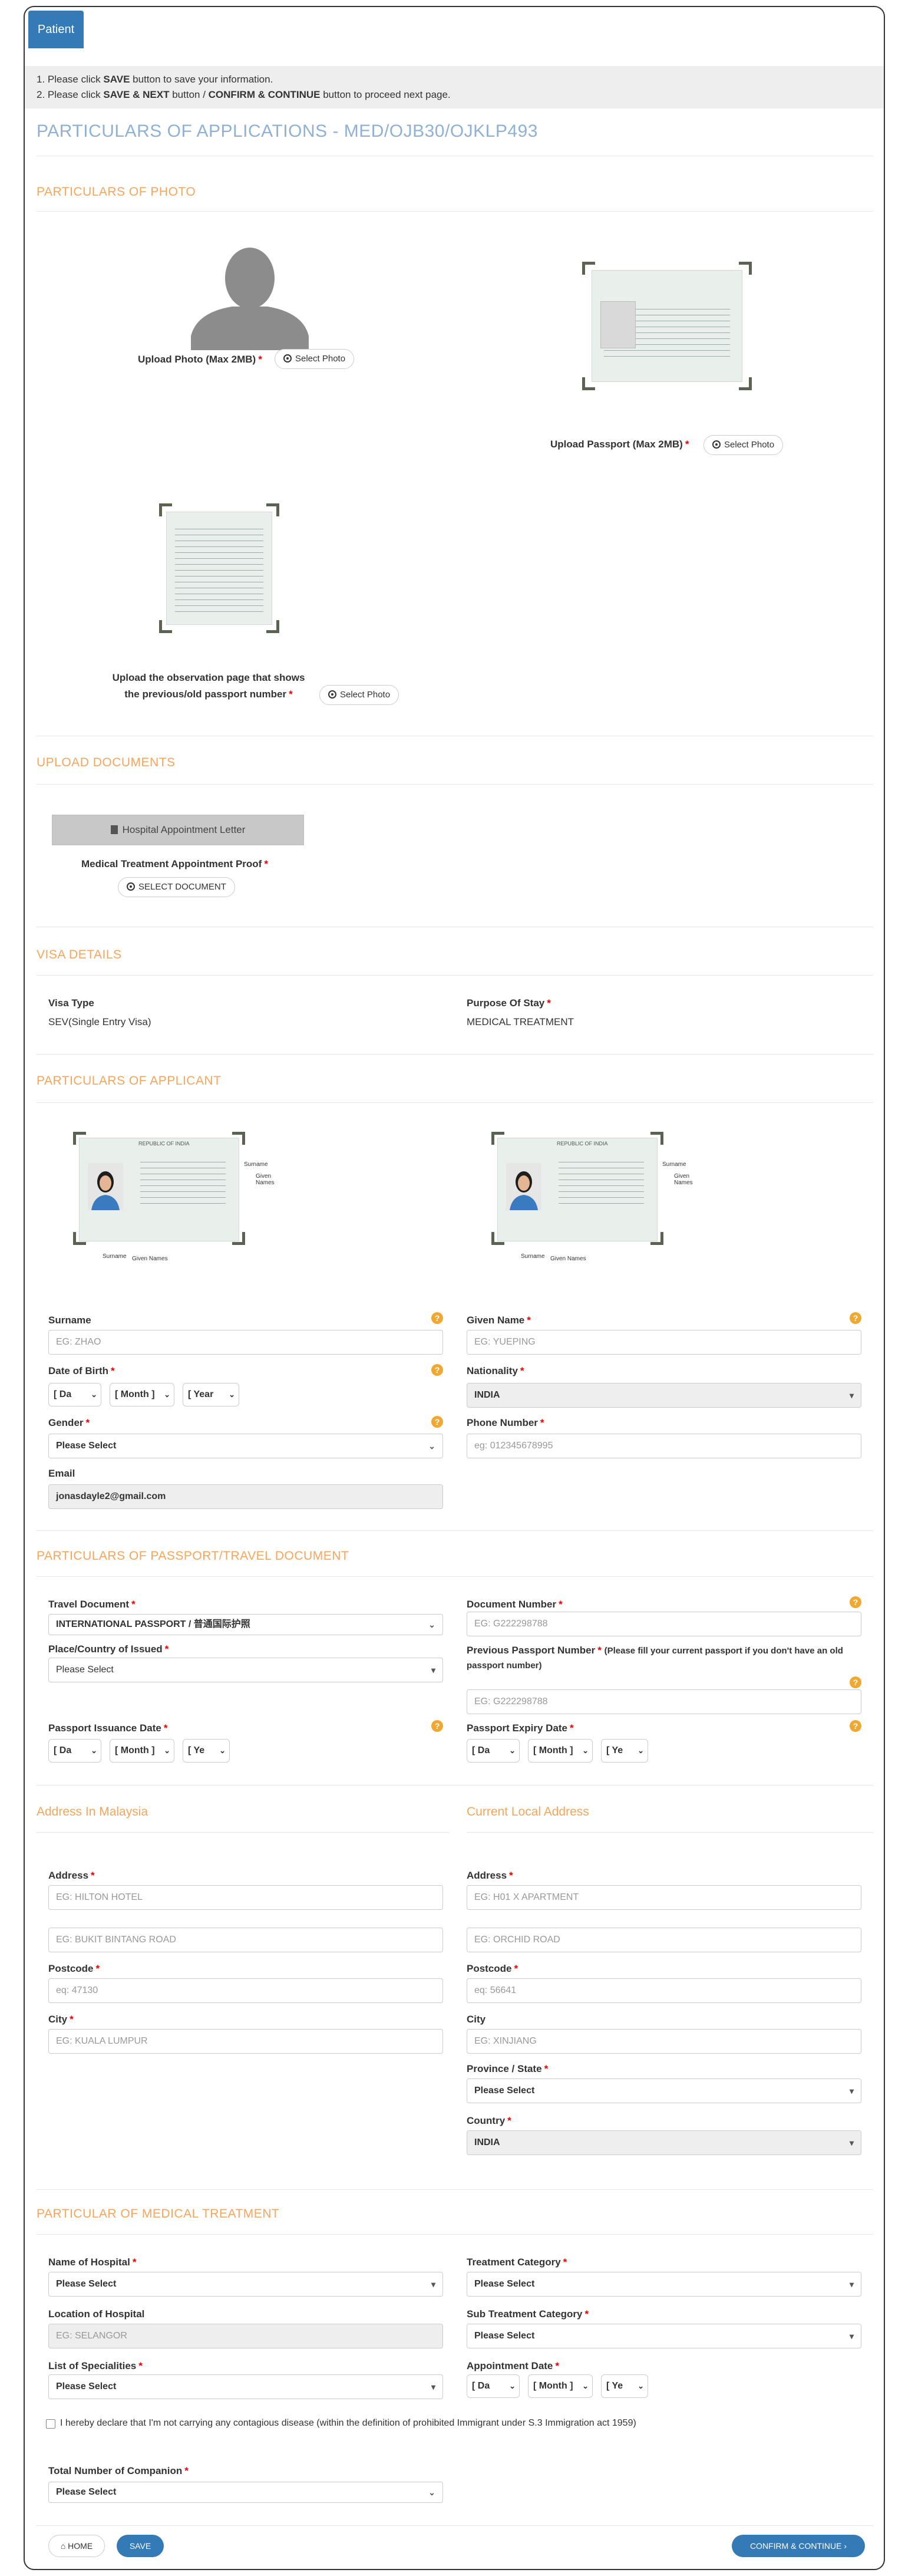 The height and width of the screenshot is (2576, 905). I want to click on hospital-location-input: EG: SELANGOR, so click(245, 2336).